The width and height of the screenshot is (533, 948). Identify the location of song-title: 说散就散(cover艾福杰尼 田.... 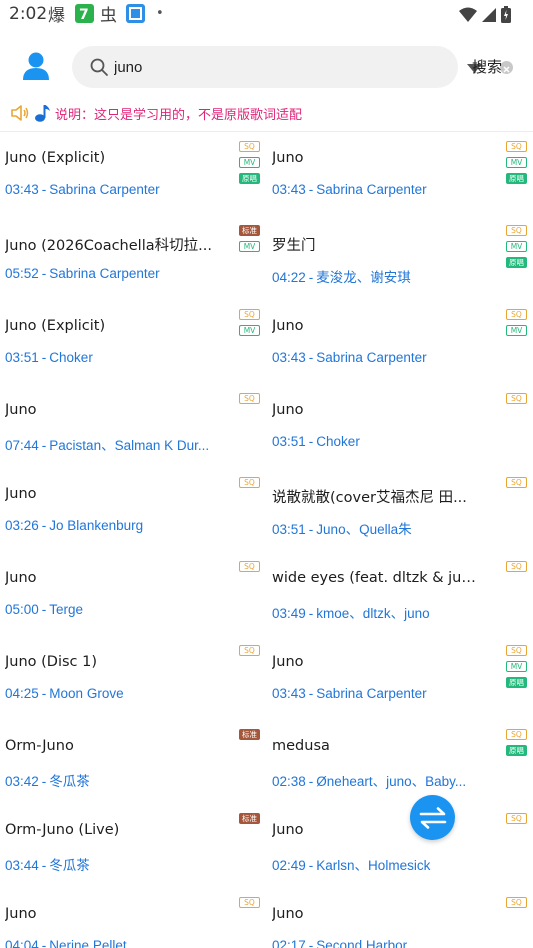
(369, 498).